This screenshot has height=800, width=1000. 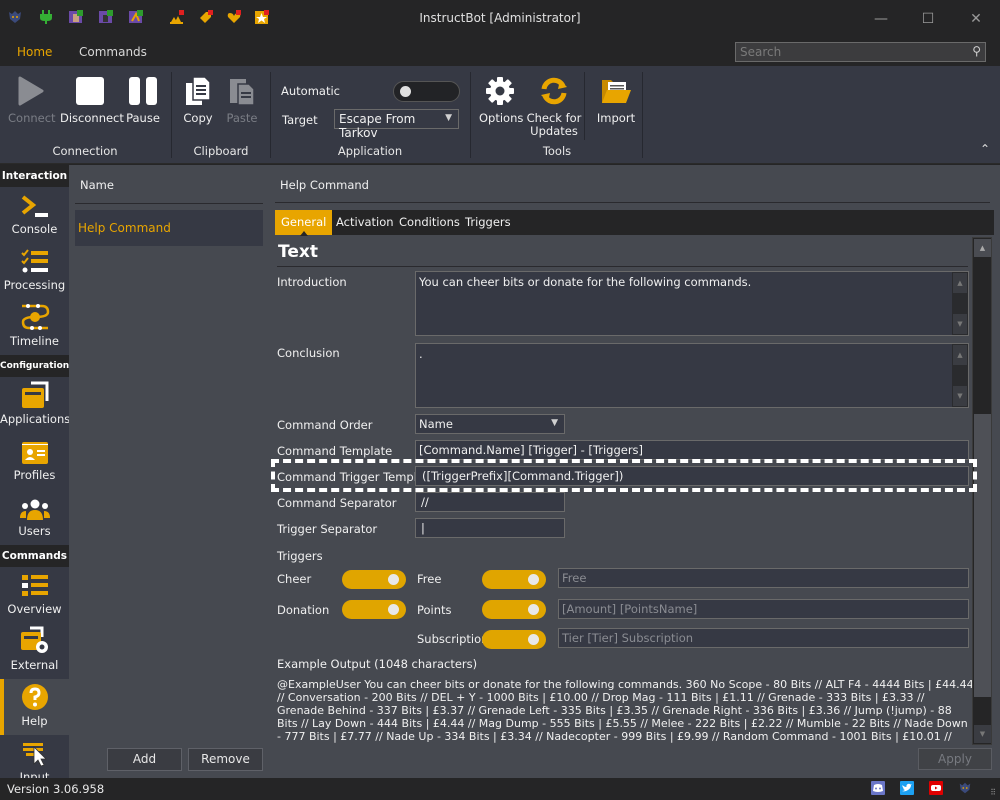 What do you see at coordinates (34, 203) in the screenshot?
I see `console-icon` at bounding box center [34, 203].